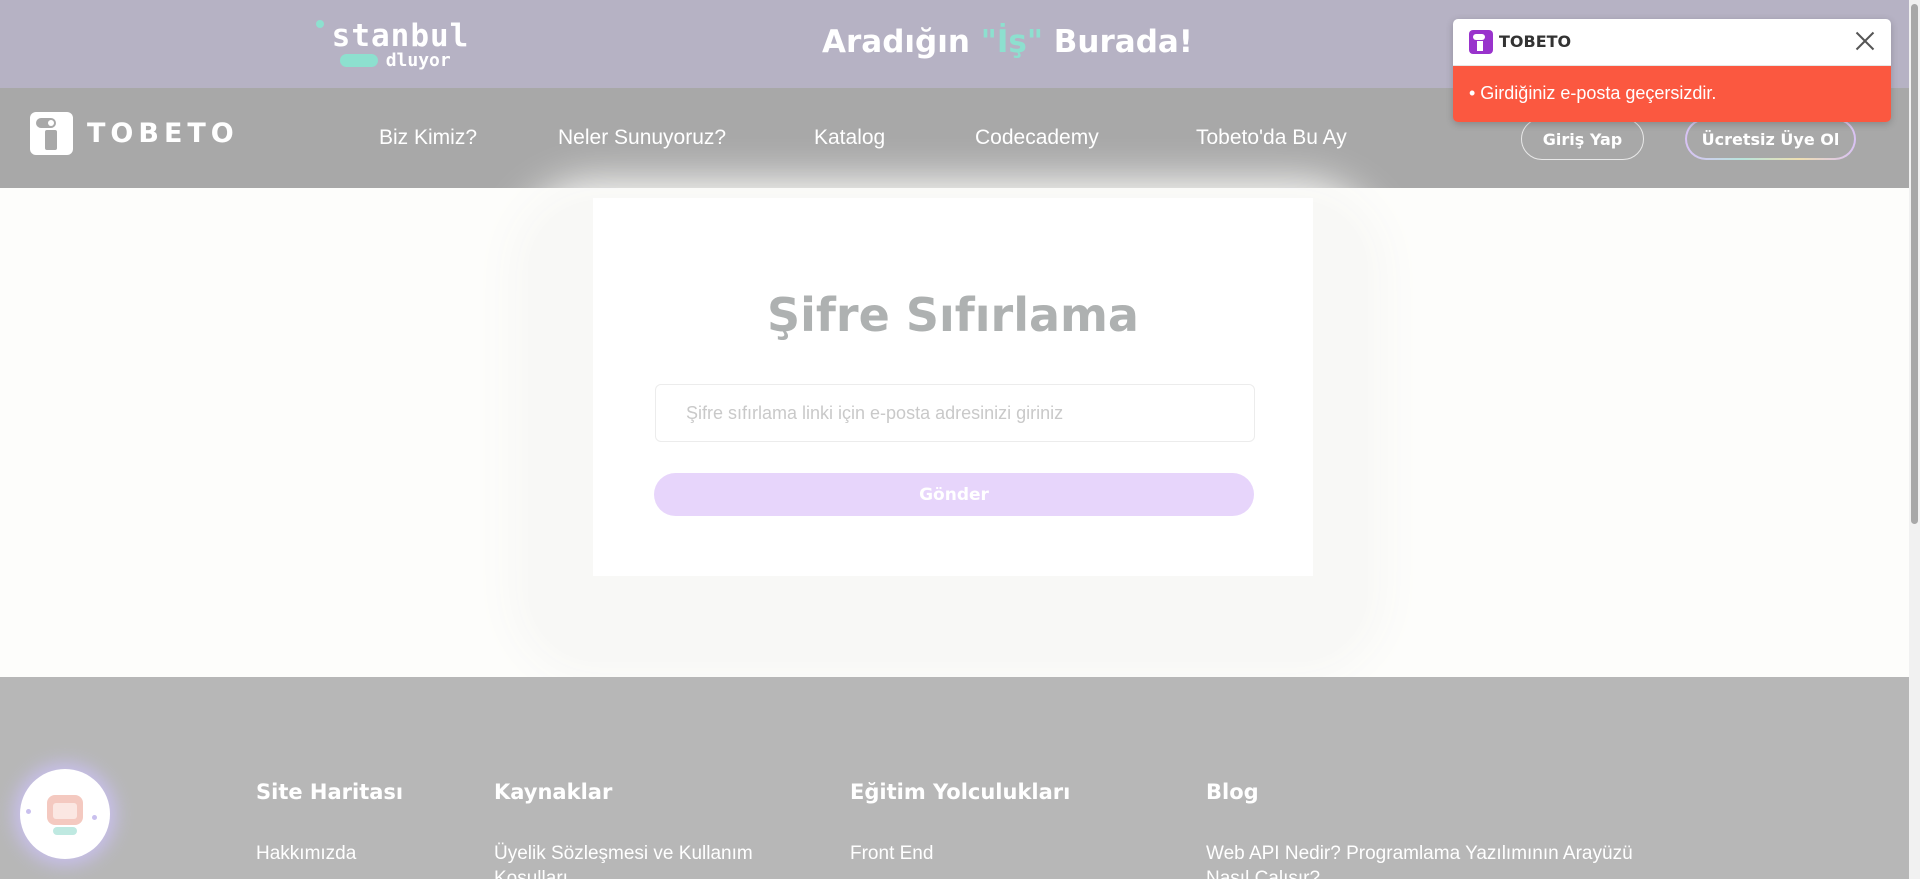 This screenshot has width=1920, height=879. What do you see at coordinates (1535, 41) in the screenshot?
I see `toast-title: TOBETO` at bounding box center [1535, 41].